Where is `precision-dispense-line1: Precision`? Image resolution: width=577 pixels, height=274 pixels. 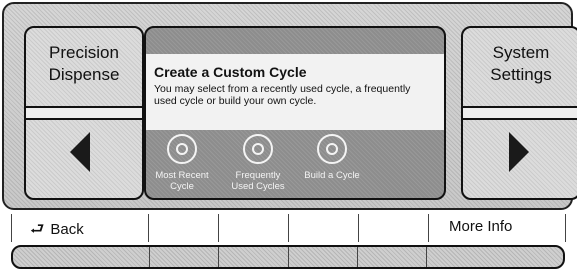
precision-dispense-line1: Precision is located at coordinates (84, 52).